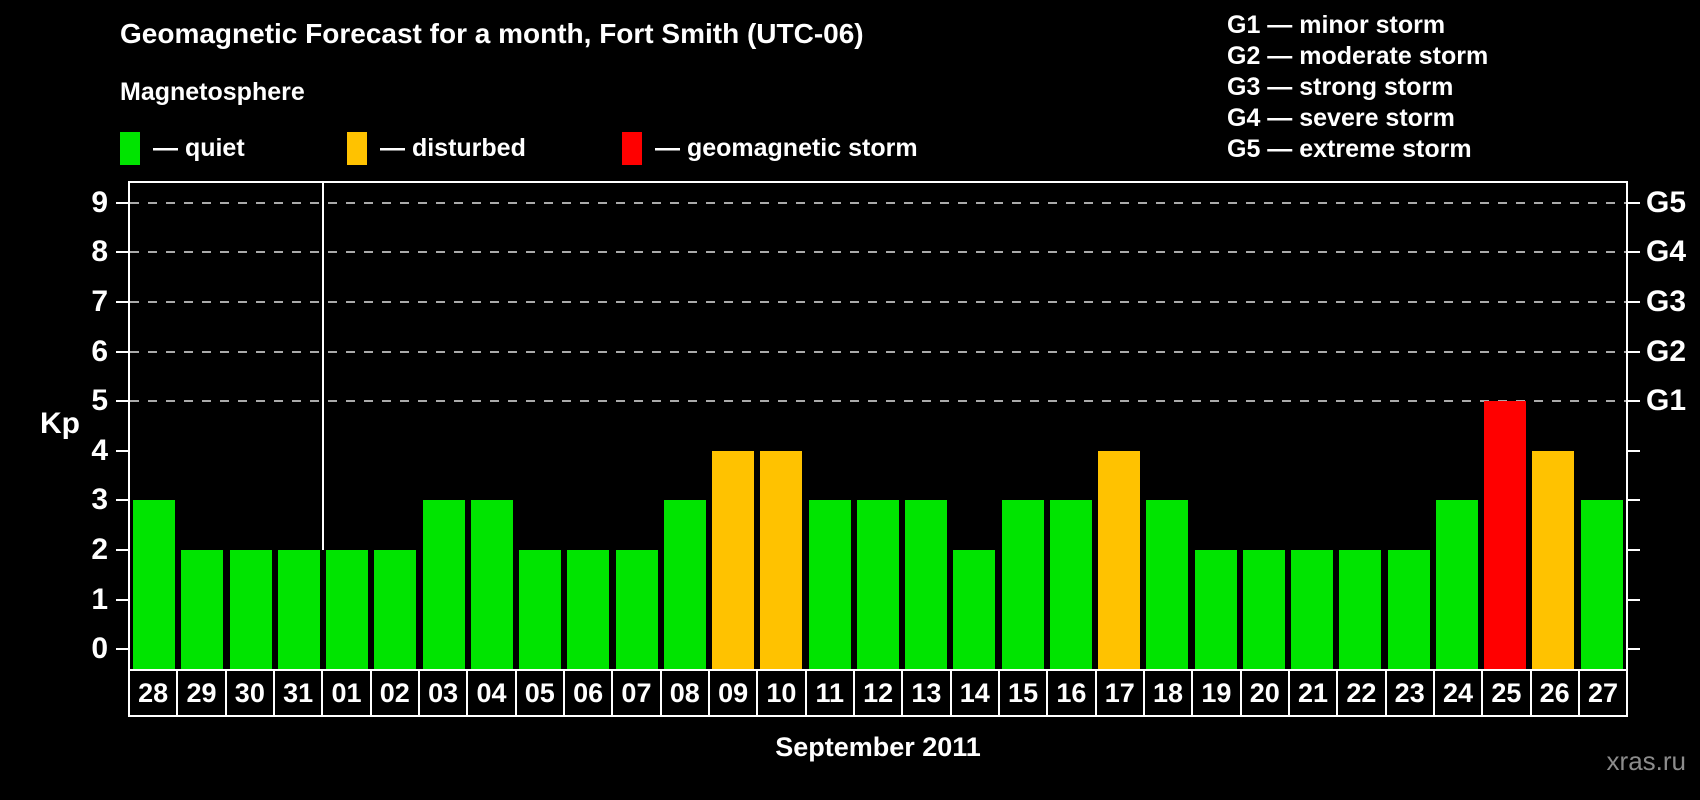 The height and width of the screenshot is (800, 1700). Describe the element at coordinates (99, 400) in the screenshot. I see `y-tick-label: 5` at that location.